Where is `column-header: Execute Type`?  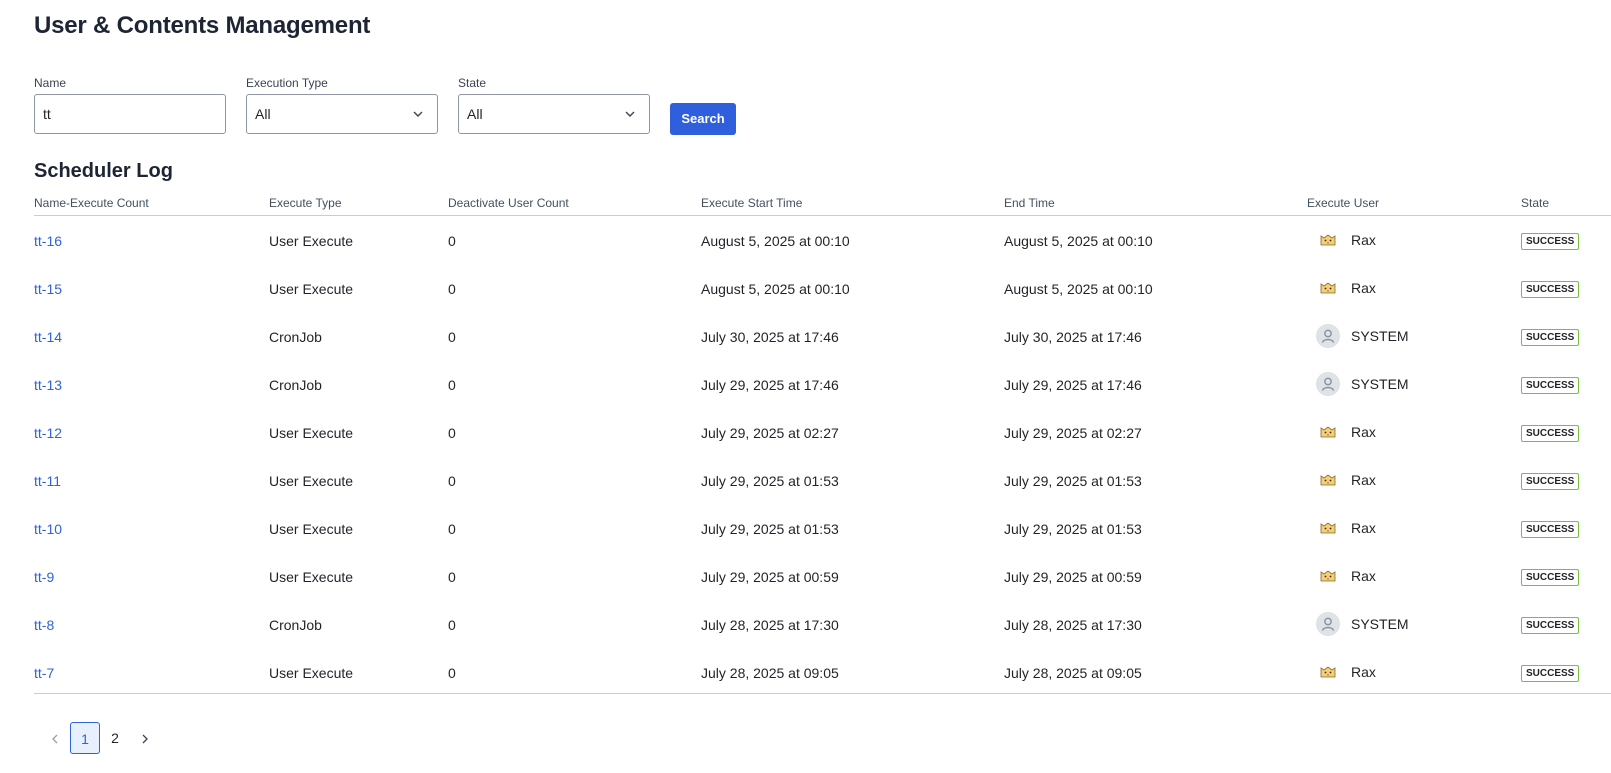
column-header: Execute Type is located at coordinates (305, 203).